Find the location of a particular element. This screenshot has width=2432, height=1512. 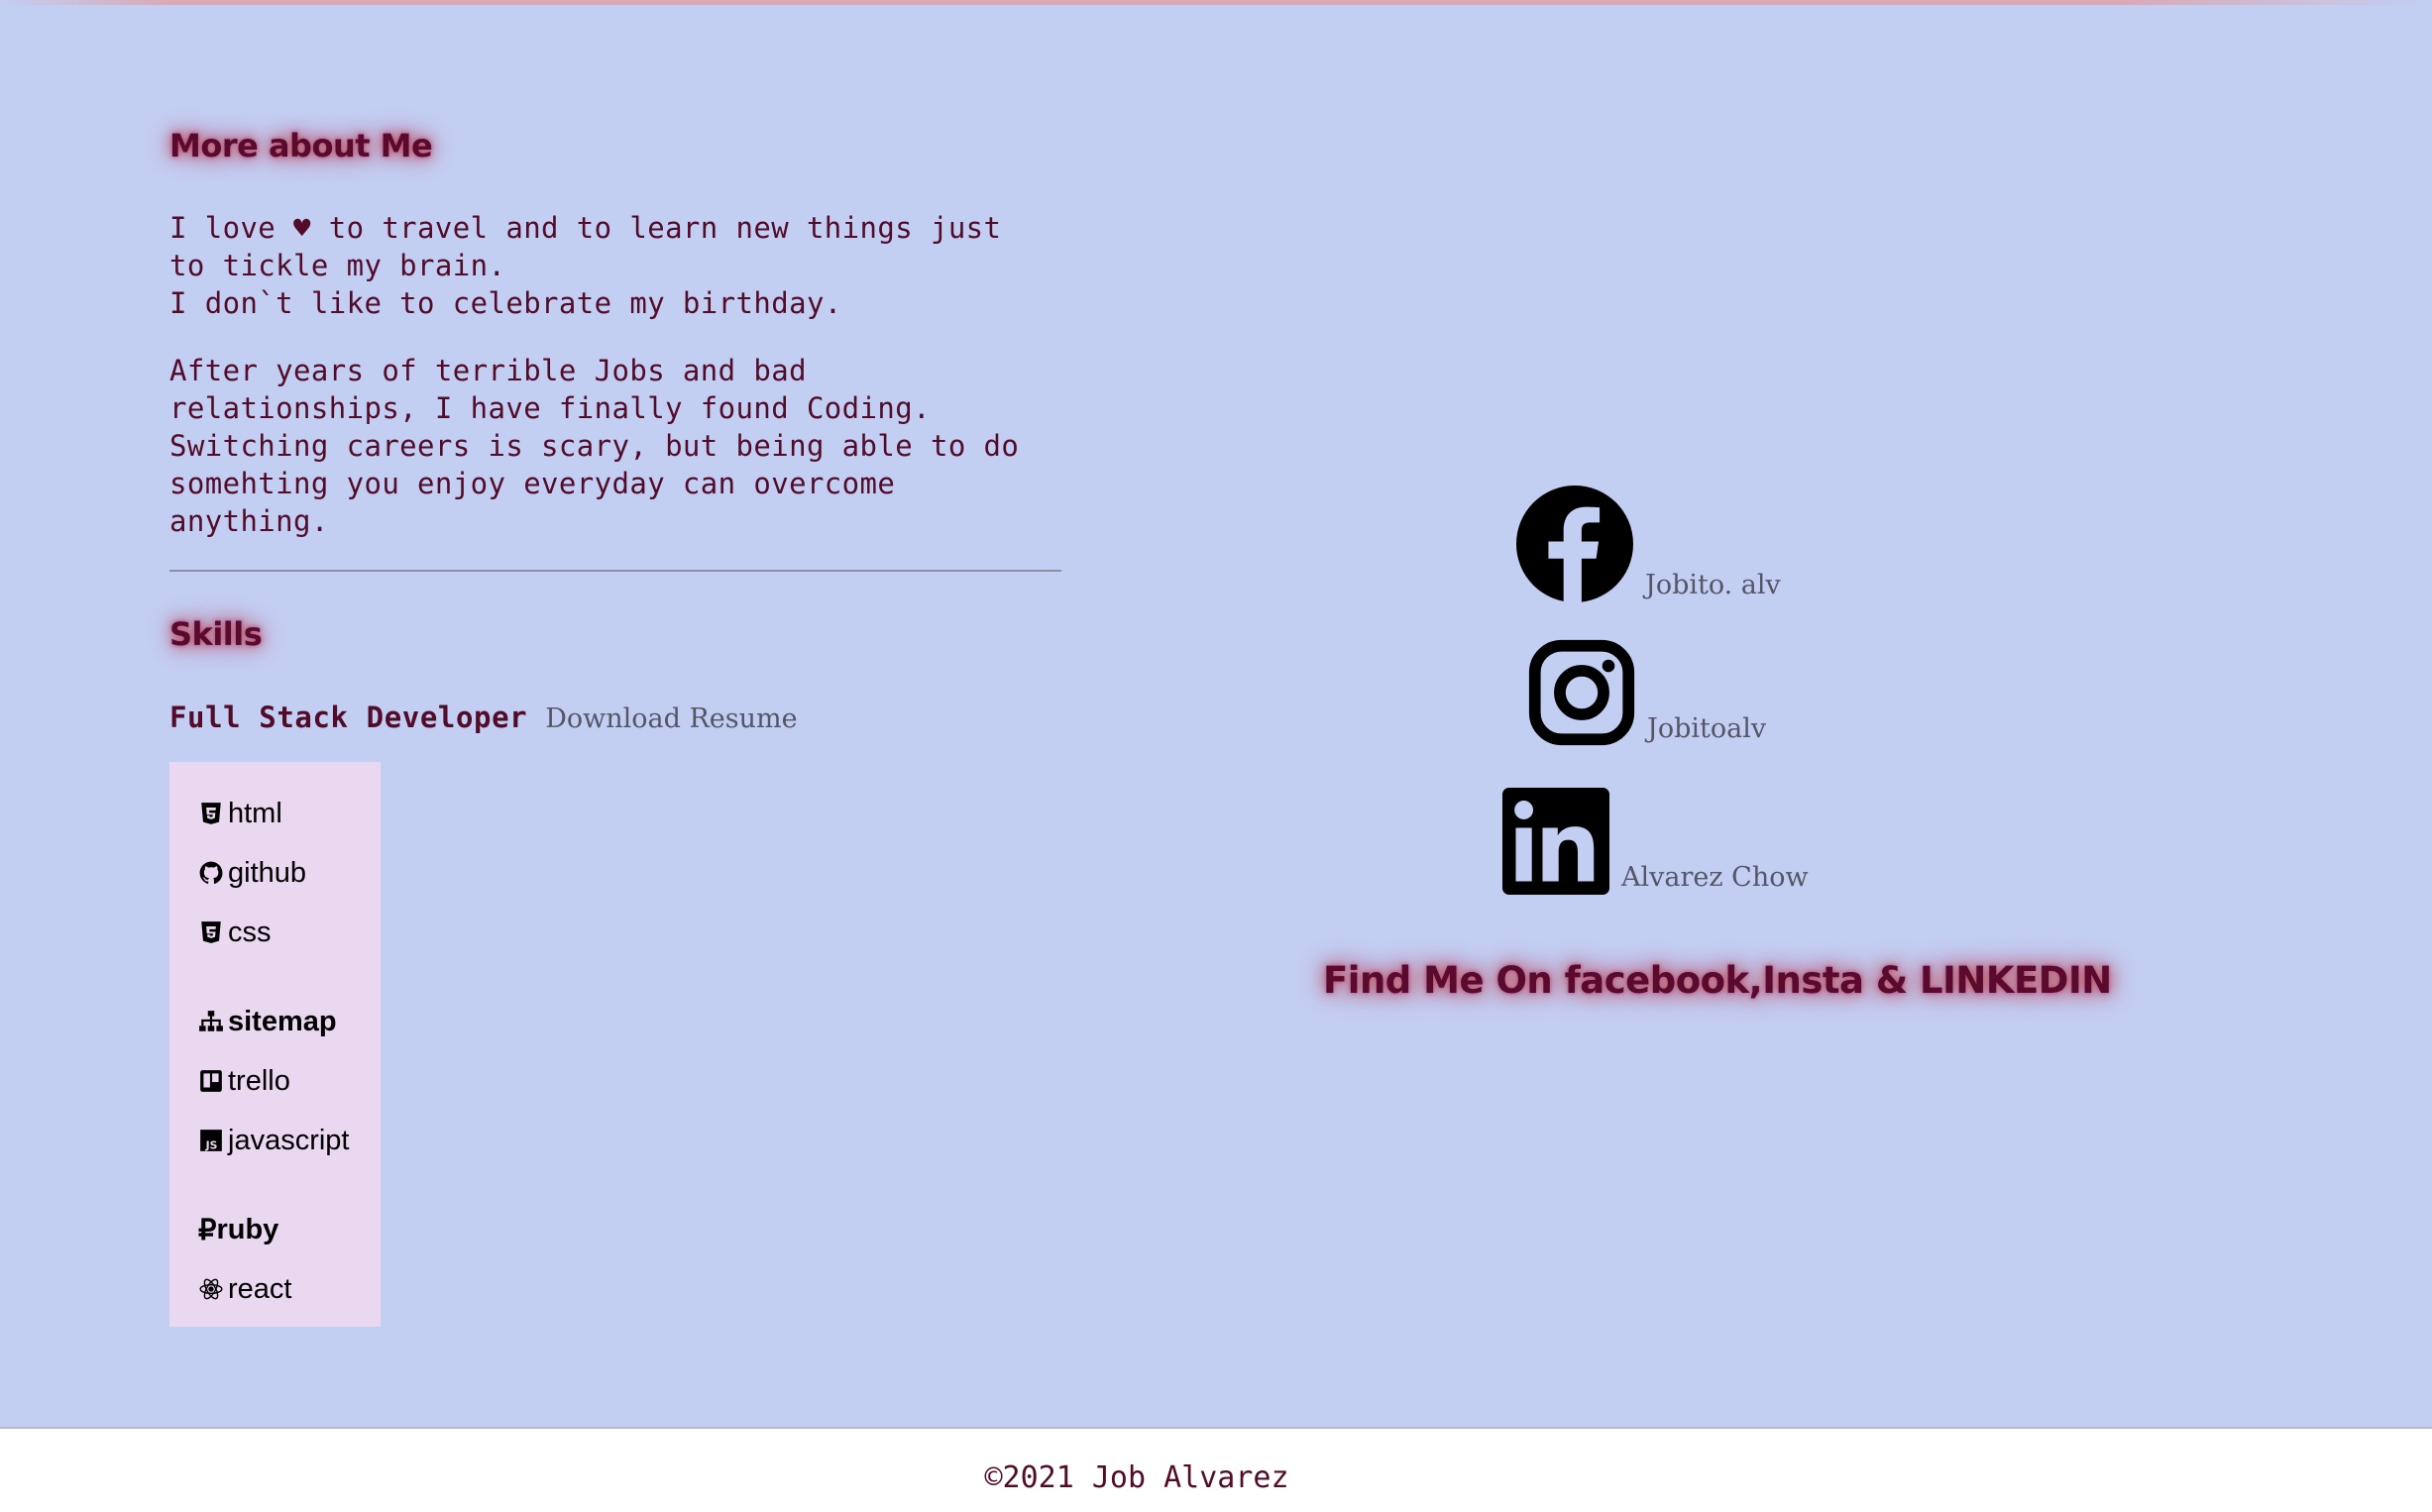

find-me-heading: Find Me On facebook,Insta & LINKEDIN is located at coordinates (1717, 980).